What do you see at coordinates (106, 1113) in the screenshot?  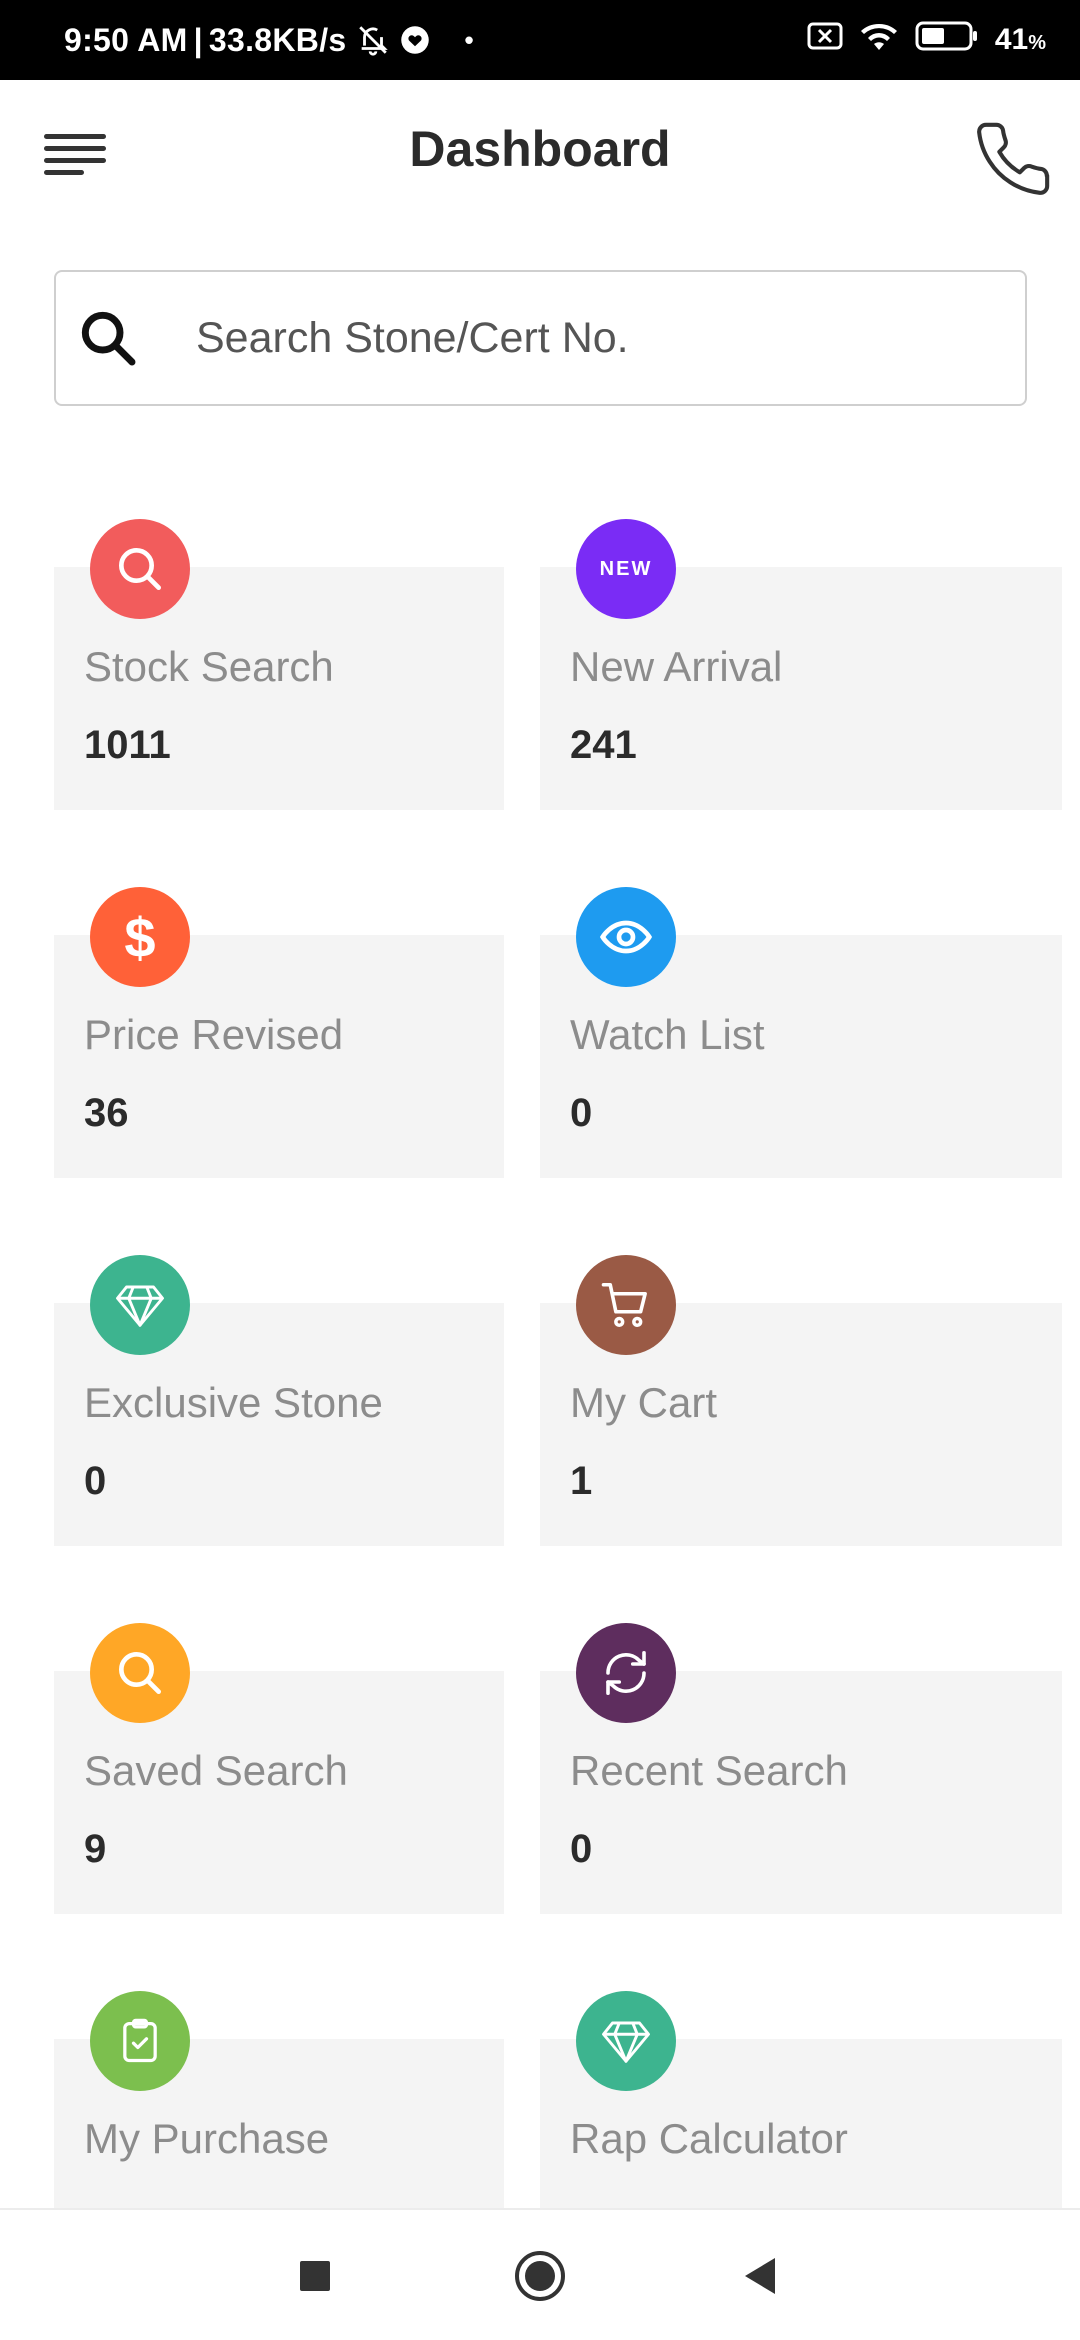 I see `card-count: 36` at bounding box center [106, 1113].